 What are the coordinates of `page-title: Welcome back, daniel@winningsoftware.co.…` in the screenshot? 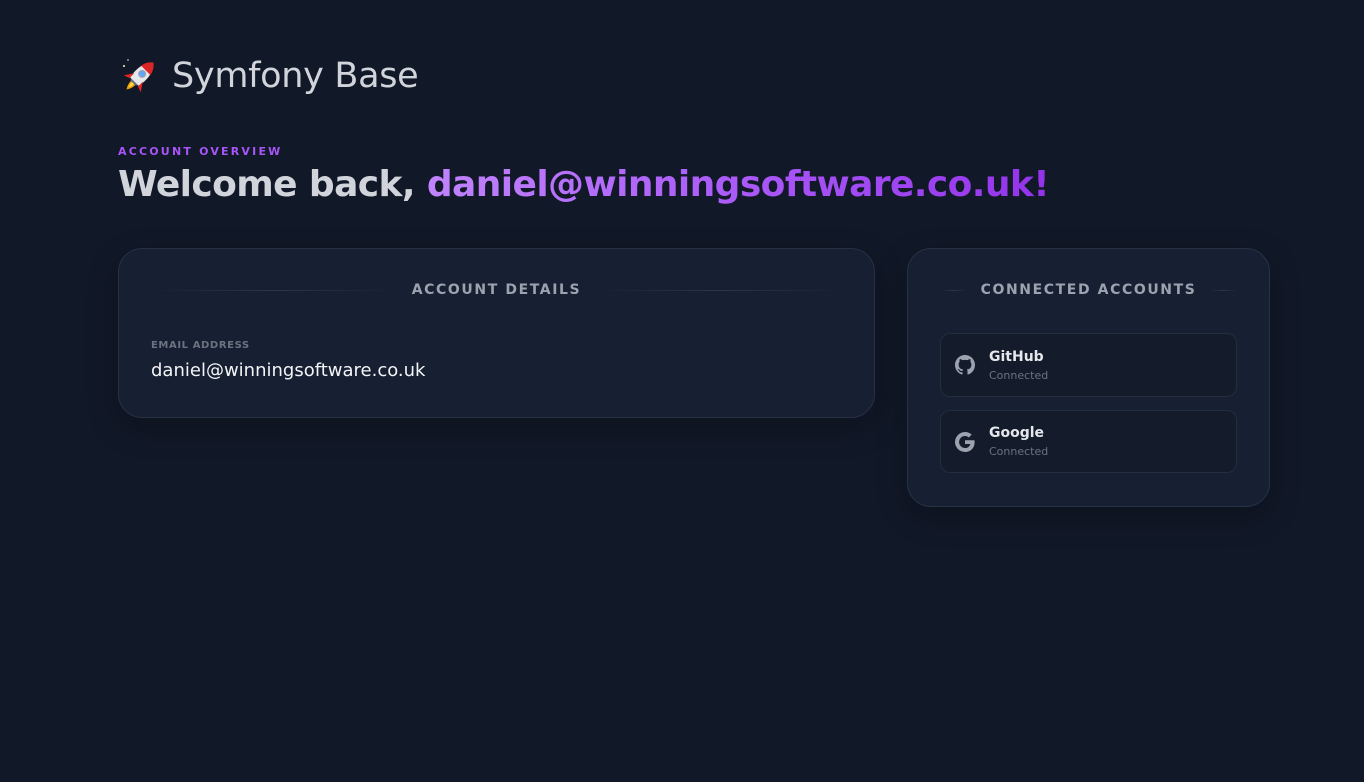 It's located at (584, 184).